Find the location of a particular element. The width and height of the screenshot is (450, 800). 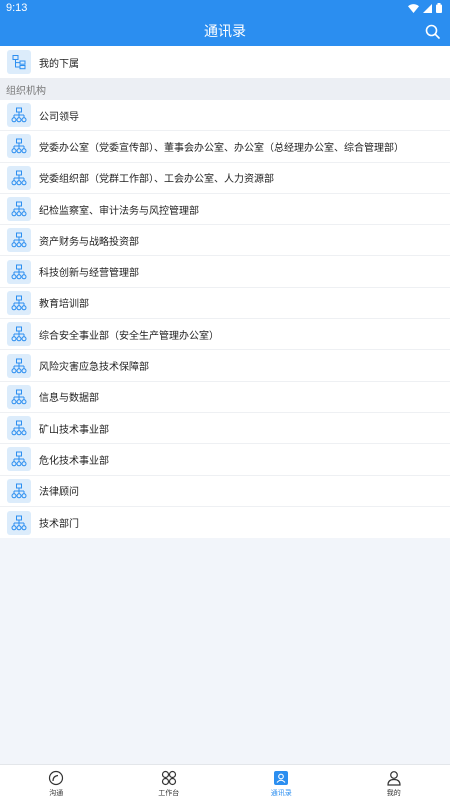

org-section-title: 组织机构 is located at coordinates (26, 91).